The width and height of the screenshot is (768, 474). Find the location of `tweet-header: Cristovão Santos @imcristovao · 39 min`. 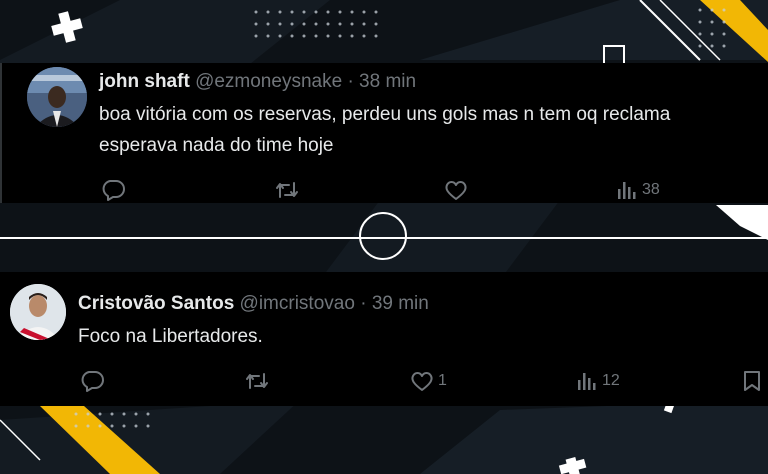

tweet-header: Cristovão Santos @imcristovao · 39 min is located at coordinates (253, 304).